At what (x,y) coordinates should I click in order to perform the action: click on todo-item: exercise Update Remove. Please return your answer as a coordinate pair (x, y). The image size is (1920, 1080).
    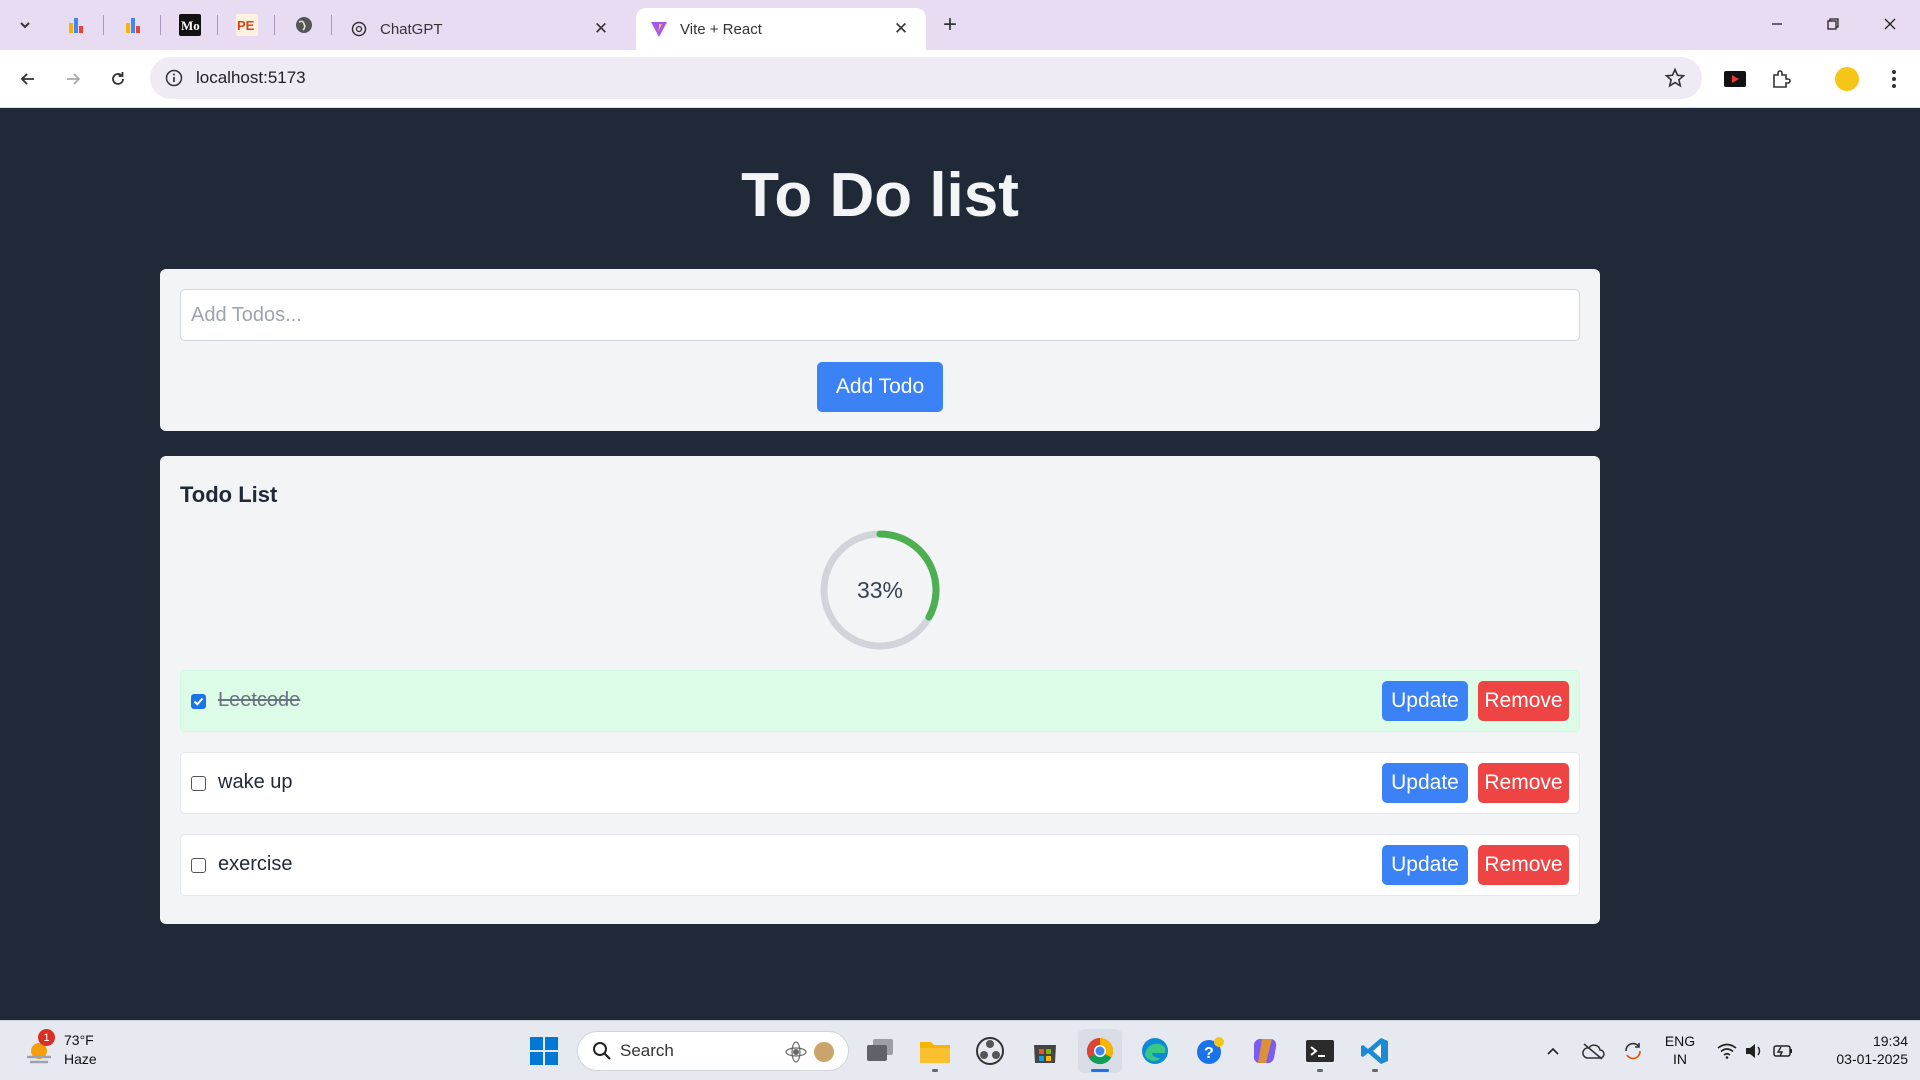
    Looking at the image, I should click on (880, 865).